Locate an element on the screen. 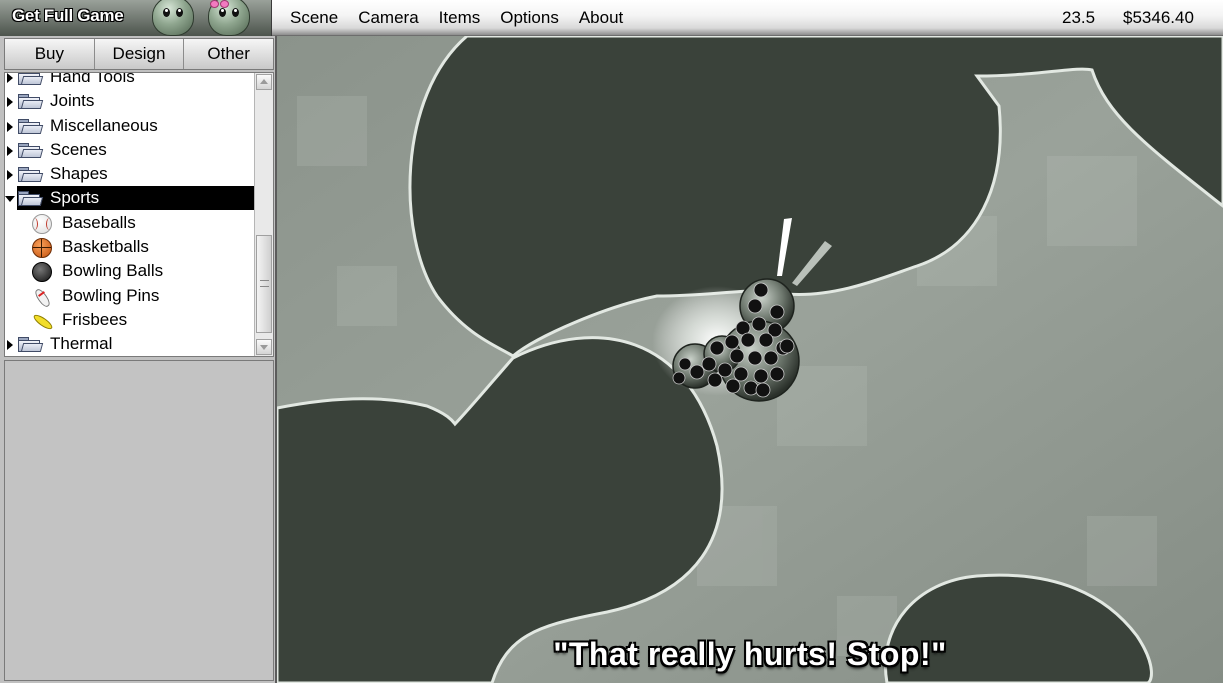 The height and width of the screenshot is (683, 1223). menu-items: Items is located at coordinates (460, 18).